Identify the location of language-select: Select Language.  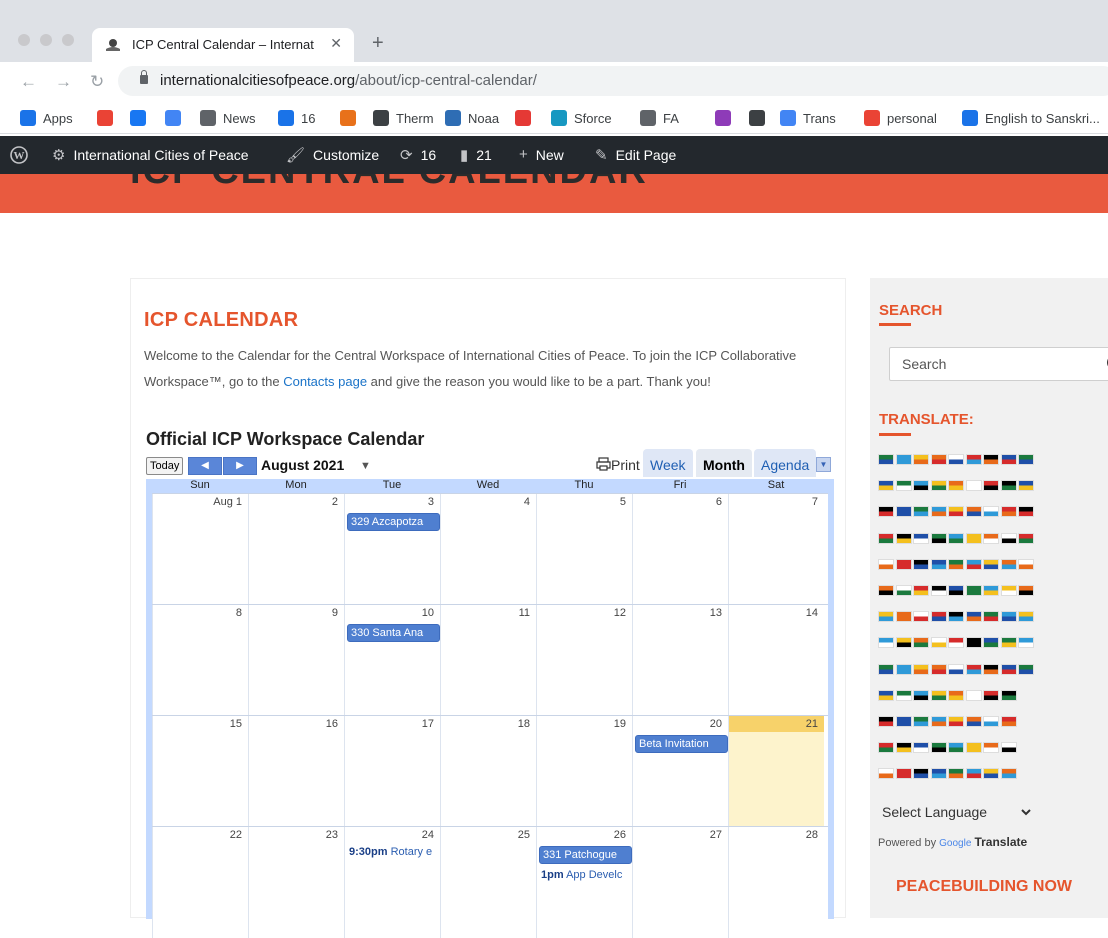
(956, 812).